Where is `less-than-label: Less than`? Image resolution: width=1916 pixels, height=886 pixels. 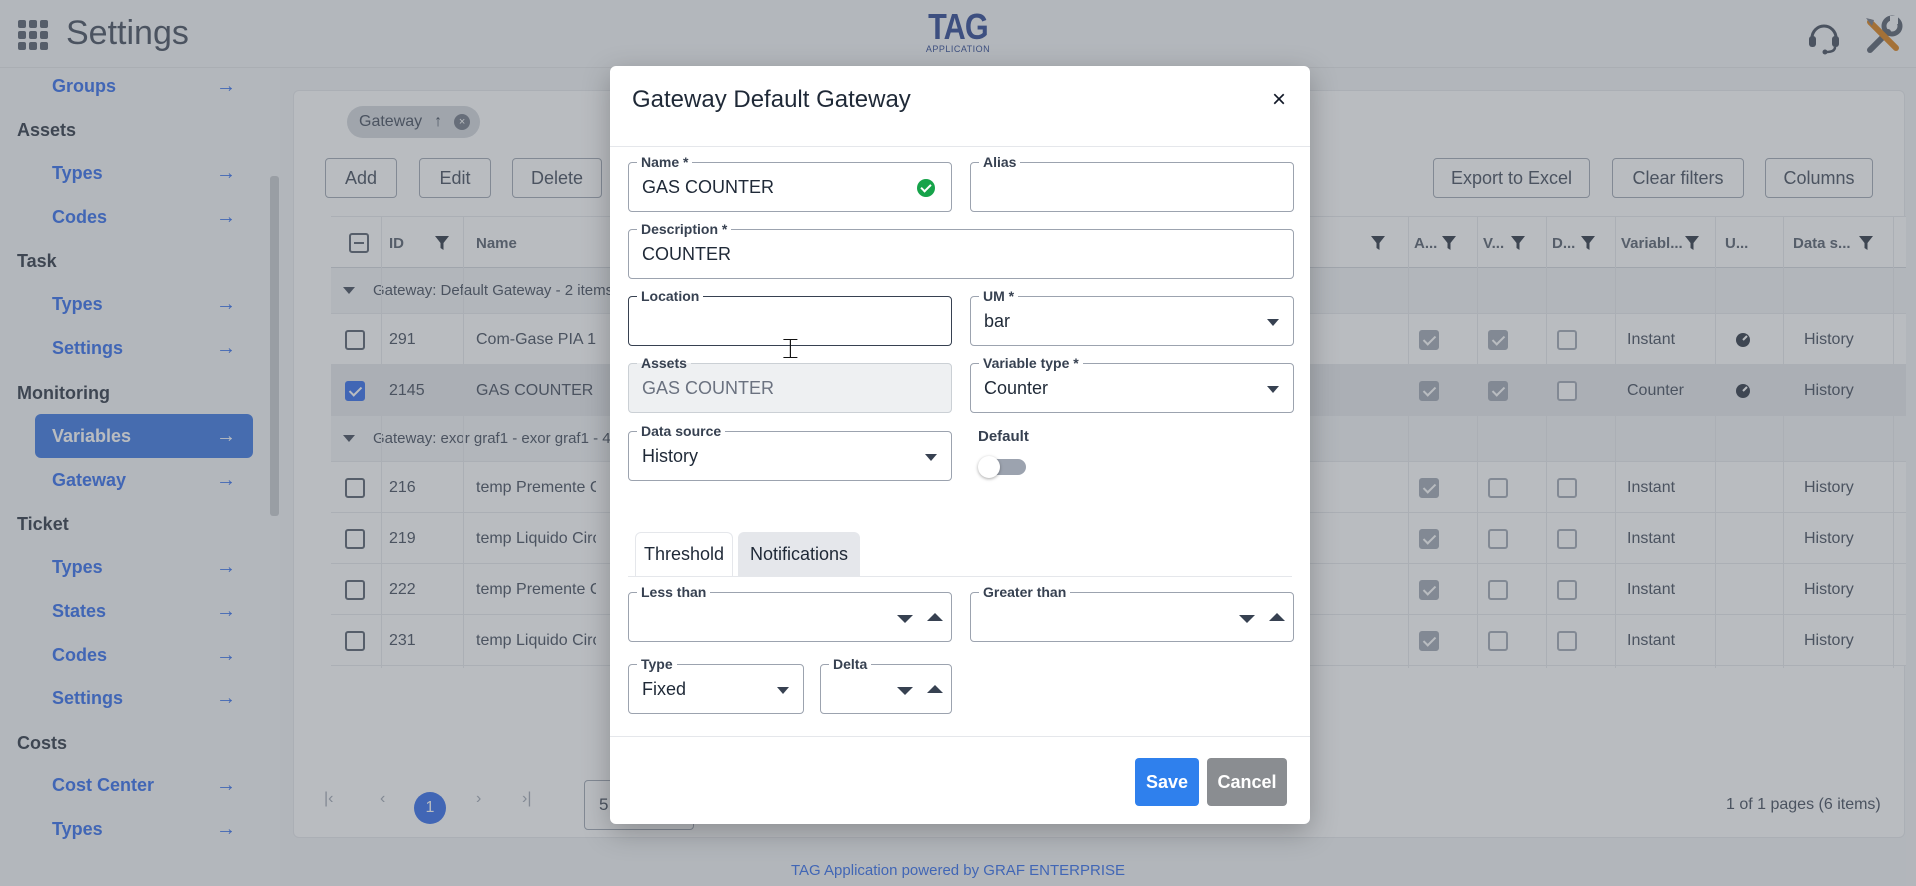 less-than-label: Less than is located at coordinates (674, 592).